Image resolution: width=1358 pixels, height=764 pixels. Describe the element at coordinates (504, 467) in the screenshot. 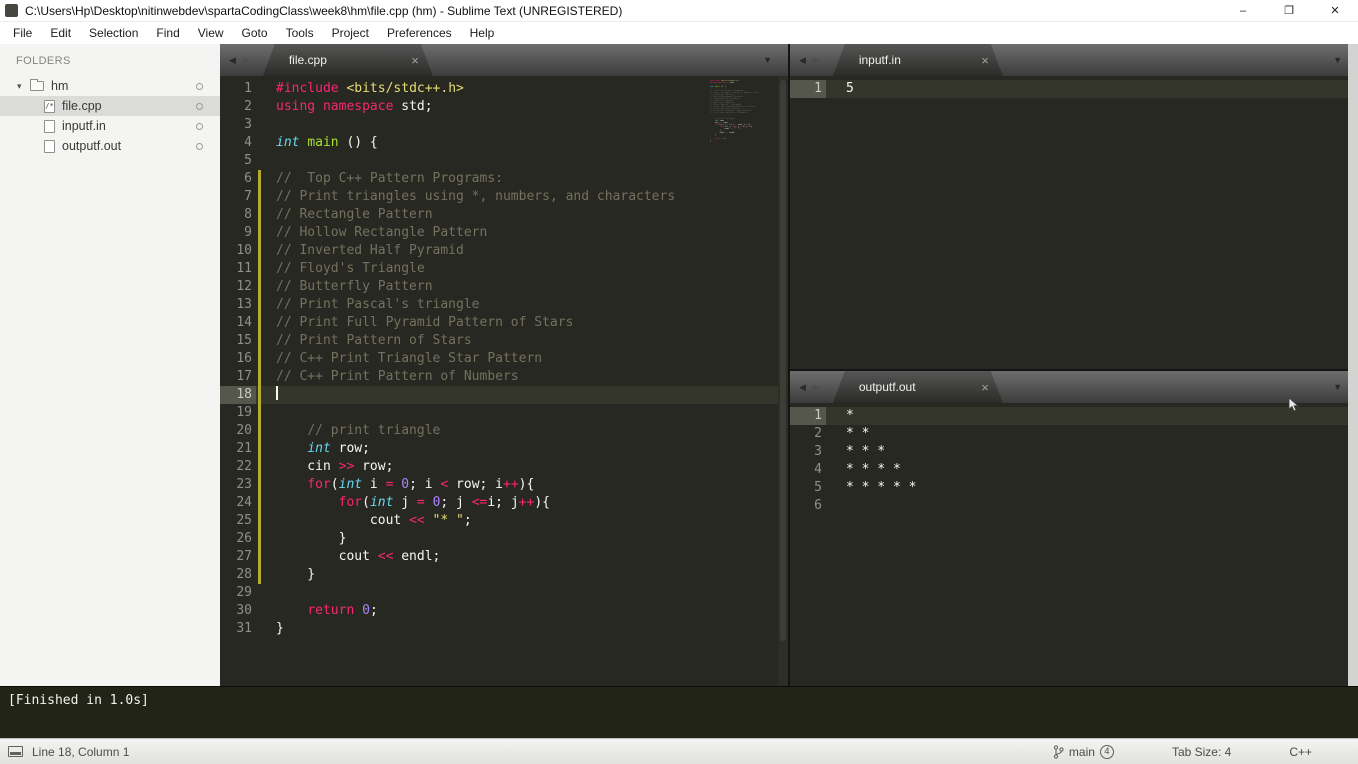

I see `code-line: 22 cin >> row;` at that location.